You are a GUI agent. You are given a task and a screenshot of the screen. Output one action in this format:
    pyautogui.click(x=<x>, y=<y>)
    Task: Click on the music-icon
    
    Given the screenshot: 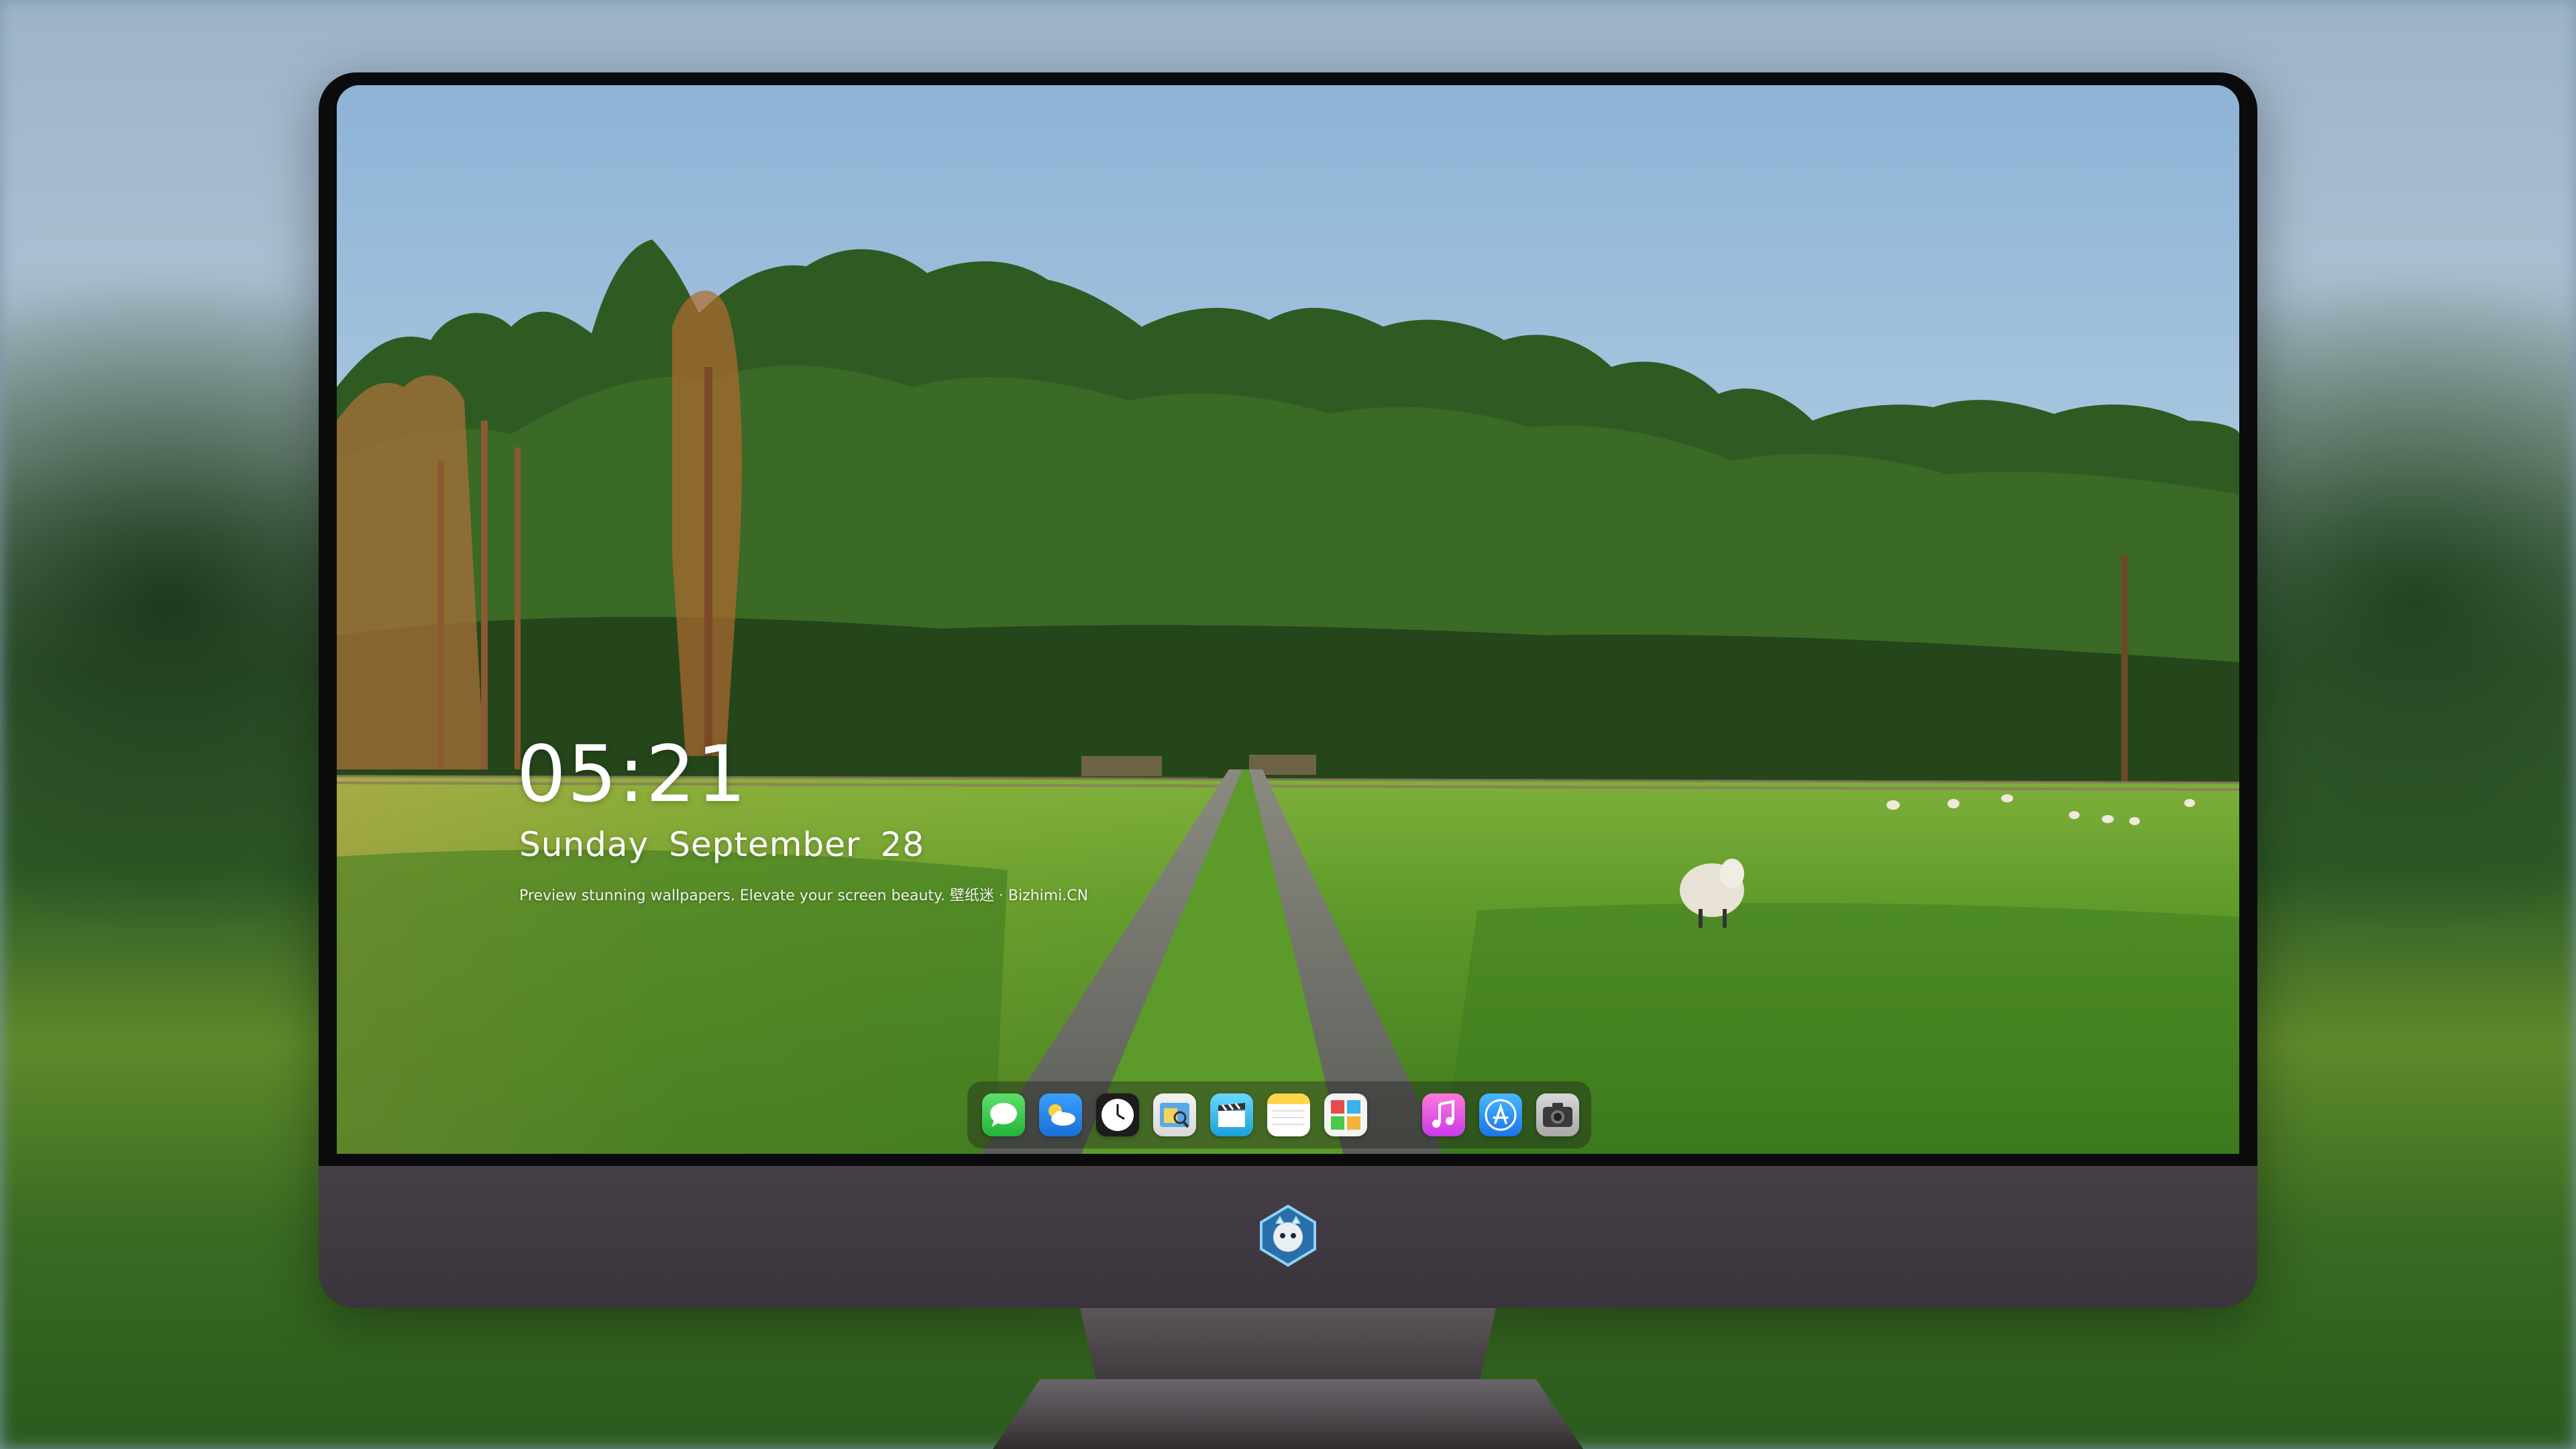 What is the action you would take?
    pyautogui.click(x=1443, y=1114)
    